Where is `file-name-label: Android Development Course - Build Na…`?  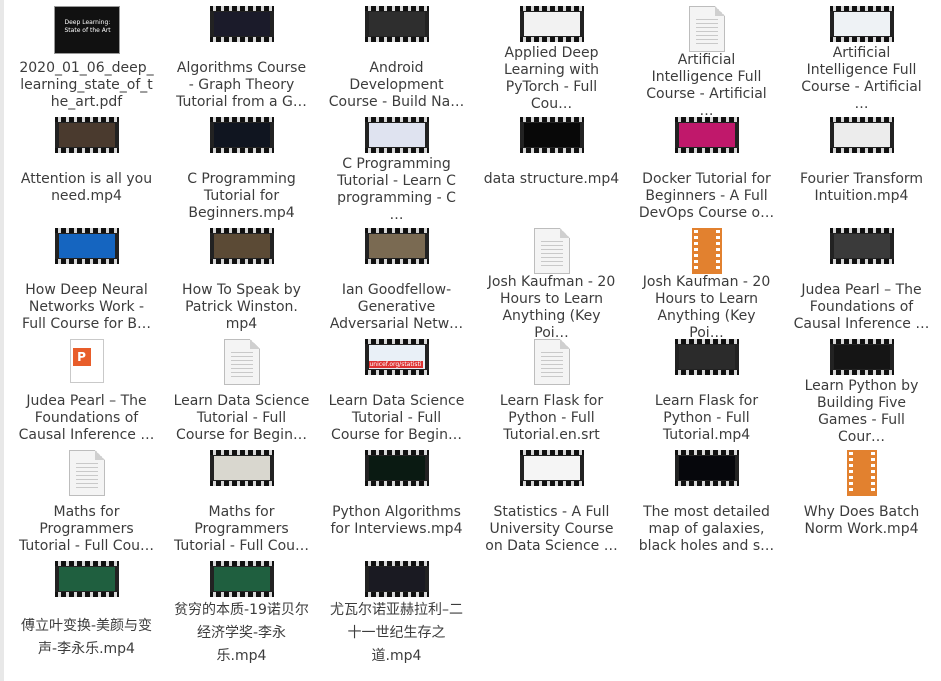 file-name-label: Android Development Course - Build Na… is located at coordinates (396, 85).